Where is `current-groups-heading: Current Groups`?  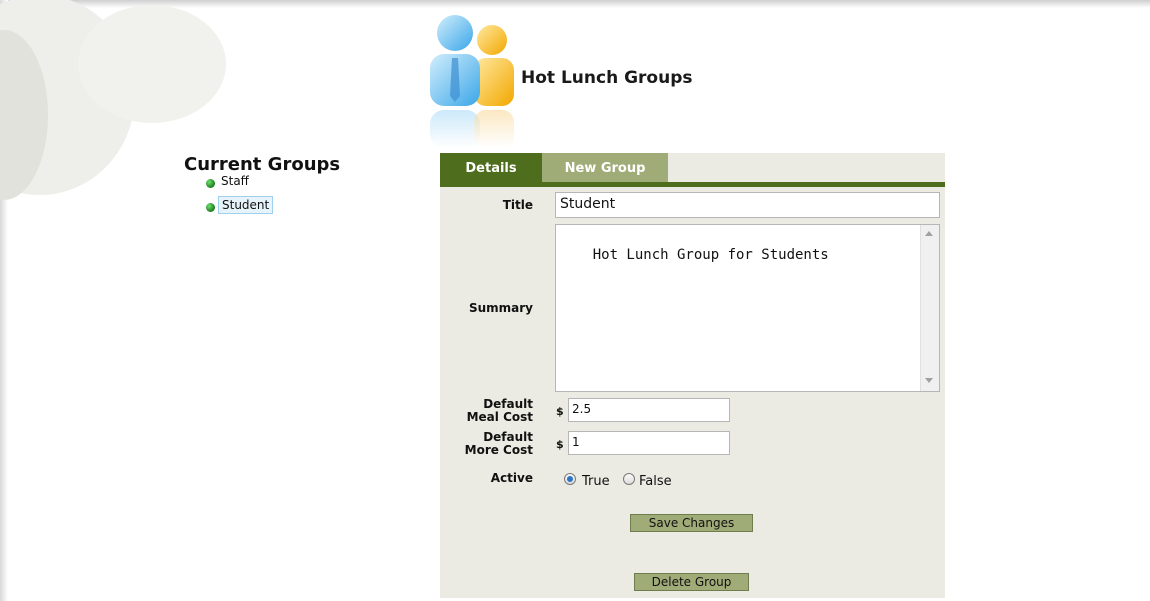 current-groups-heading: Current Groups is located at coordinates (262, 164).